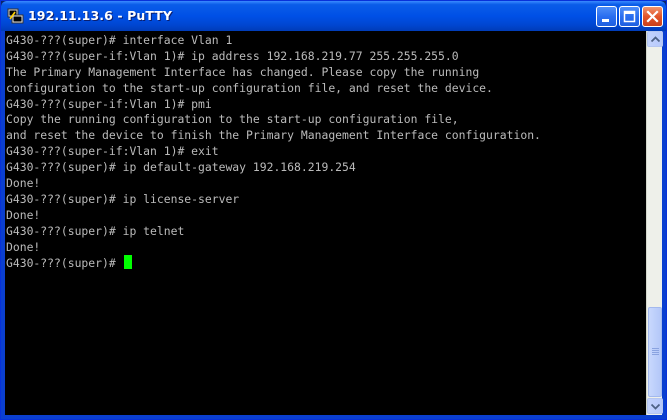  Describe the element at coordinates (15, 16) in the screenshot. I see `putty-icon` at that location.